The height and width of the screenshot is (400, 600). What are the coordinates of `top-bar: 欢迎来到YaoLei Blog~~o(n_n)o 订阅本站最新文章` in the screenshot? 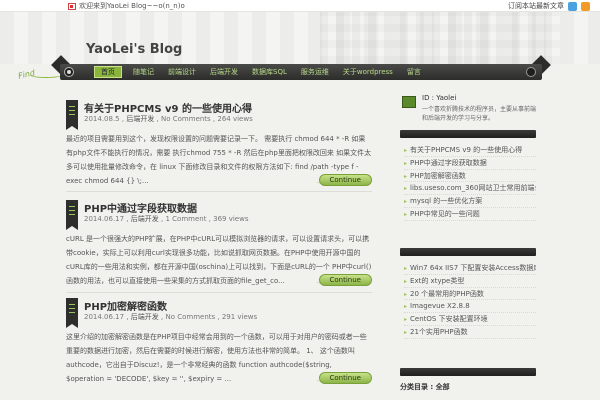 It's located at (300, 6).